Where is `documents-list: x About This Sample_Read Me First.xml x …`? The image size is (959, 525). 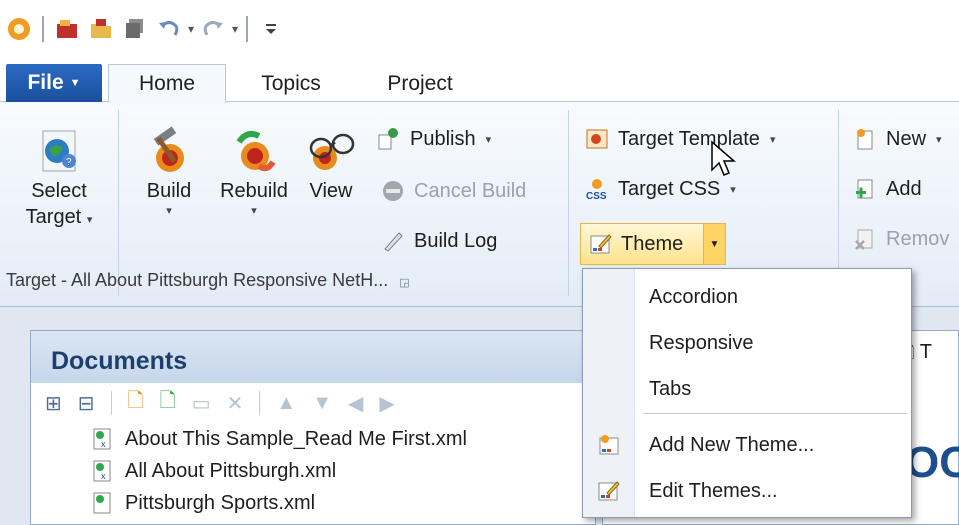
documents-list: x About This Sample_Read Me First.xml x … is located at coordinates (313, 471).